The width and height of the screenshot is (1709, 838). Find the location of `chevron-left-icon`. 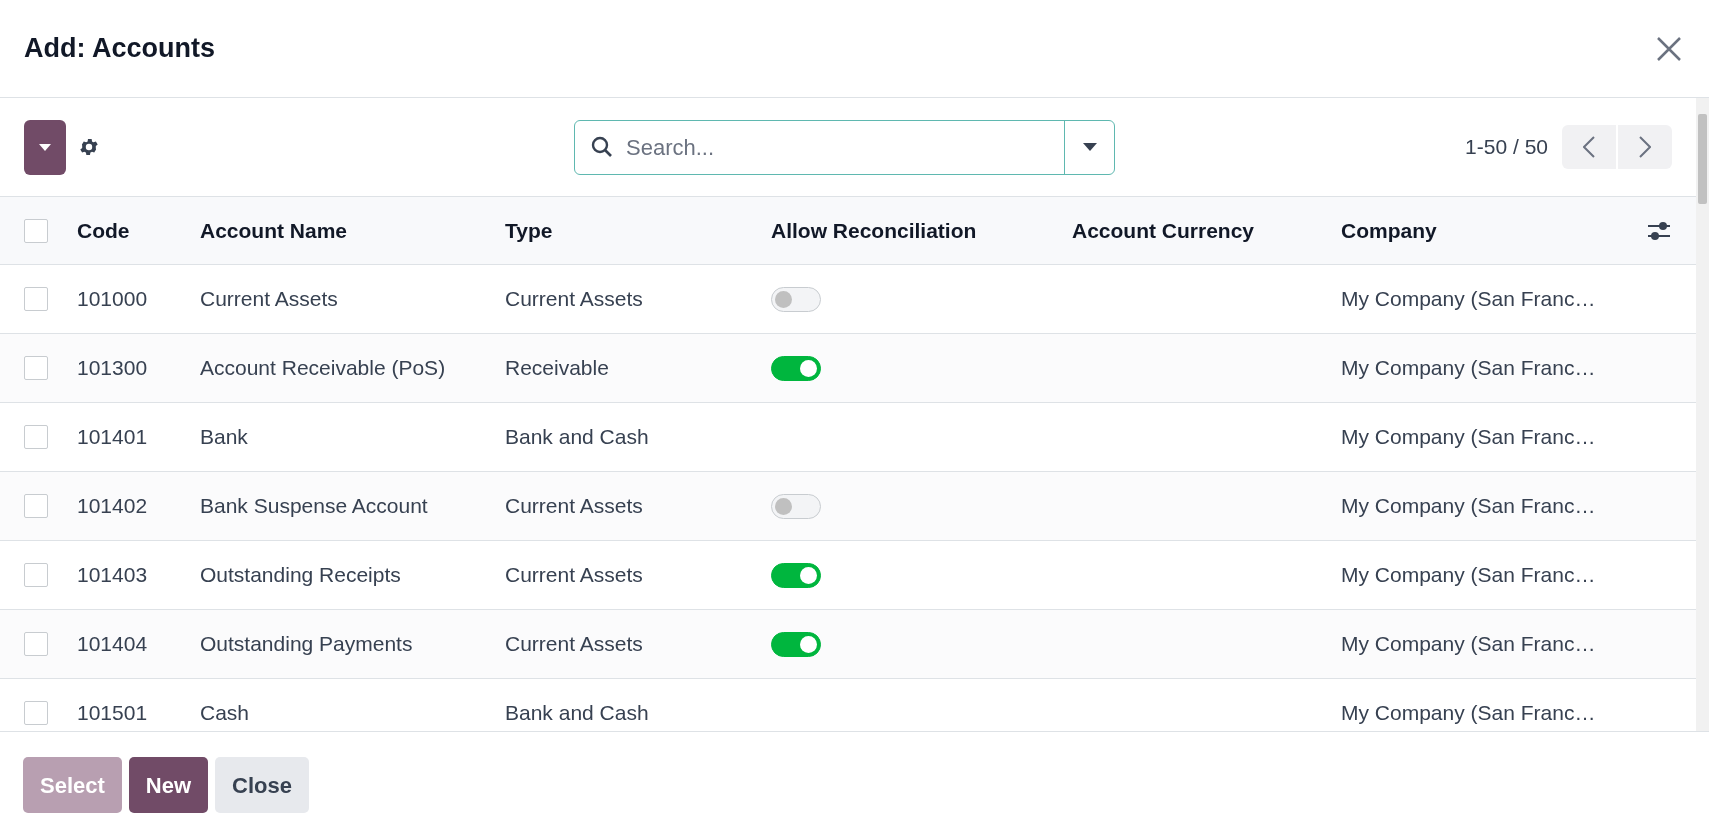

chevron-left-icon is located at coordinates (1589, 147).